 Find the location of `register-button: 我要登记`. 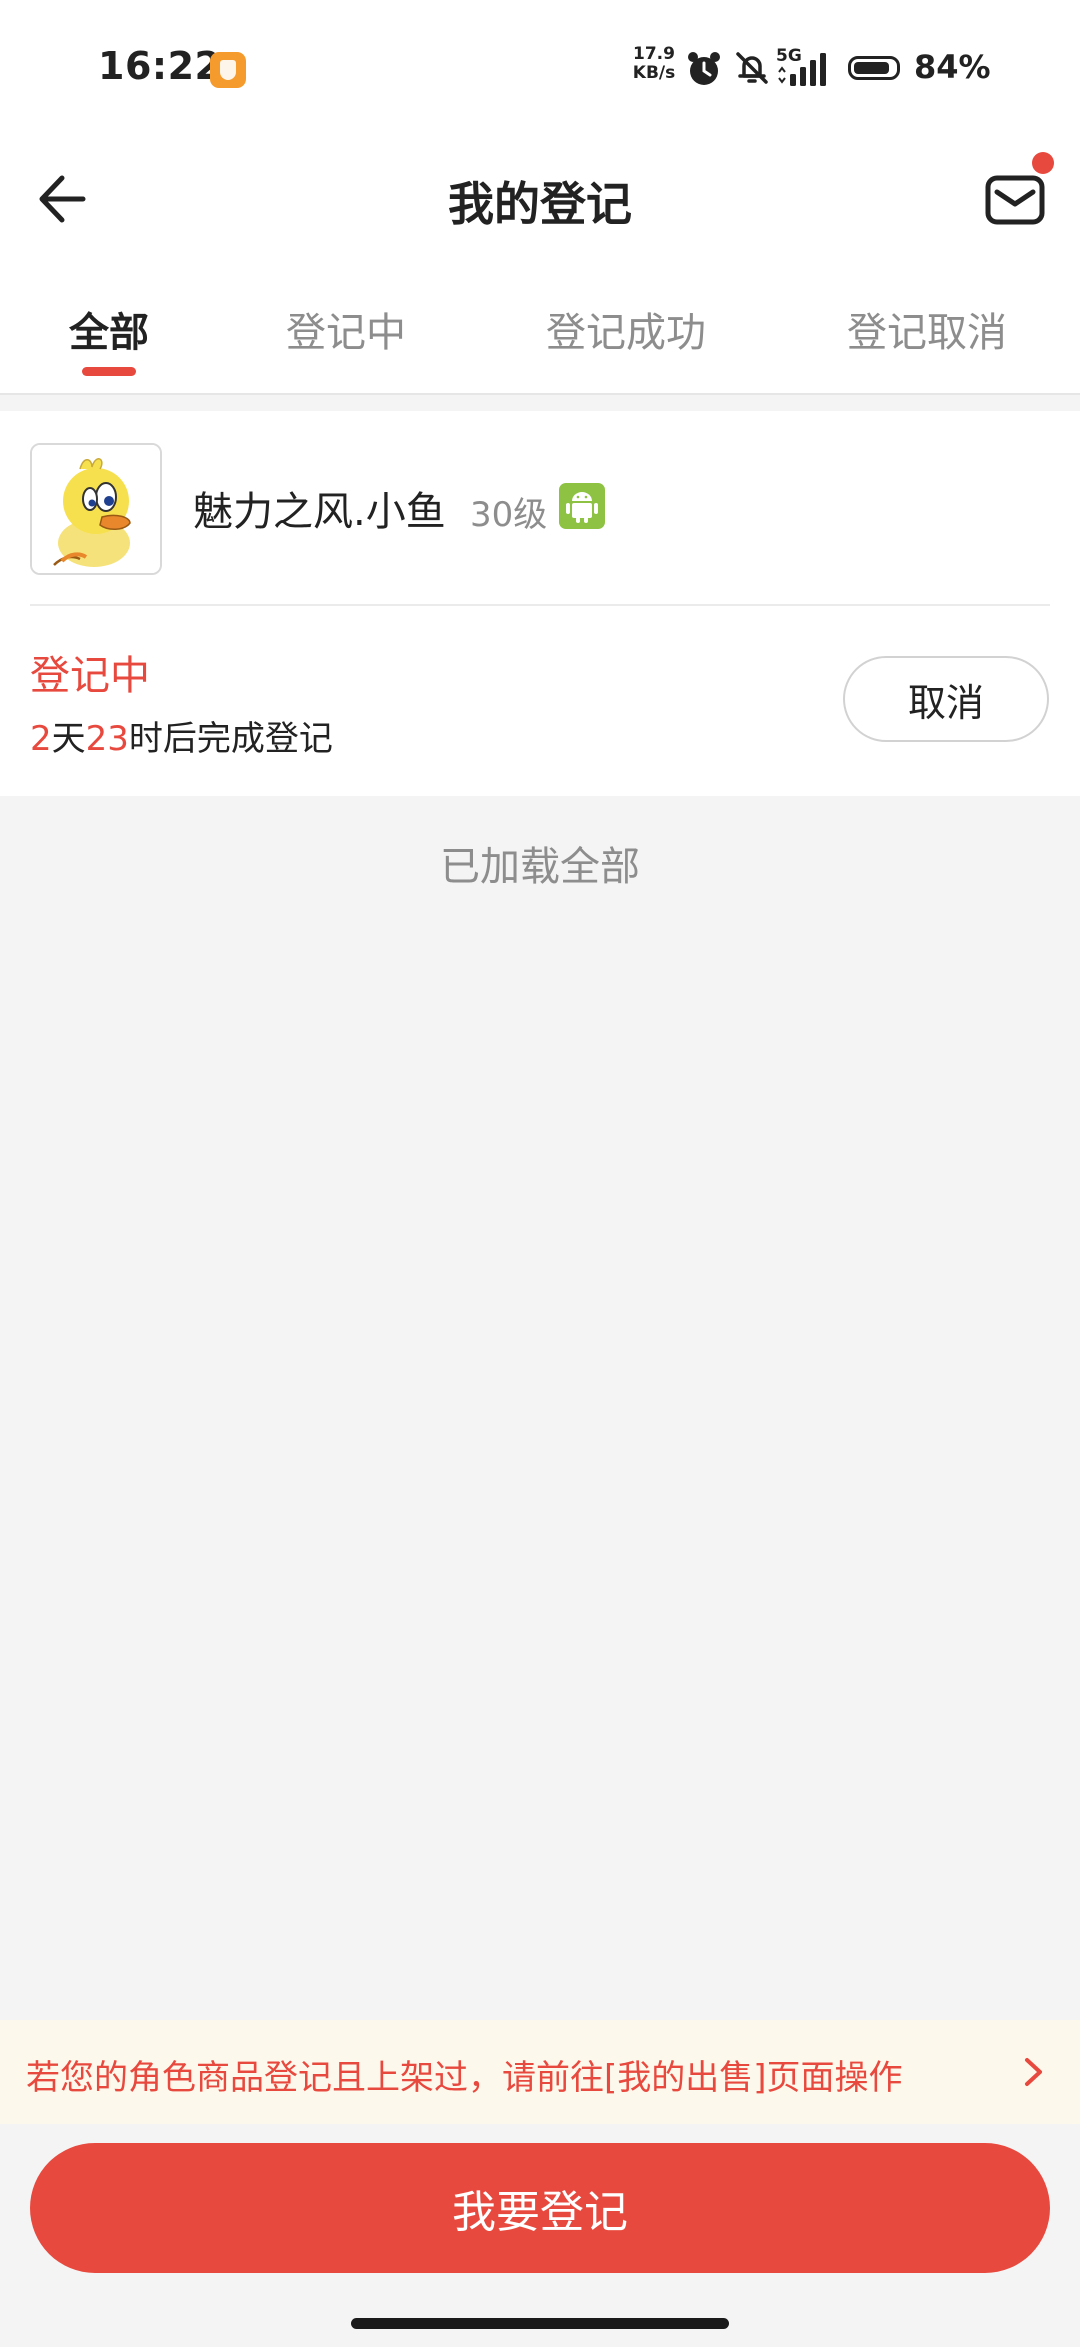

register-button: 我要登记 is located at coordinates (540, 2208).